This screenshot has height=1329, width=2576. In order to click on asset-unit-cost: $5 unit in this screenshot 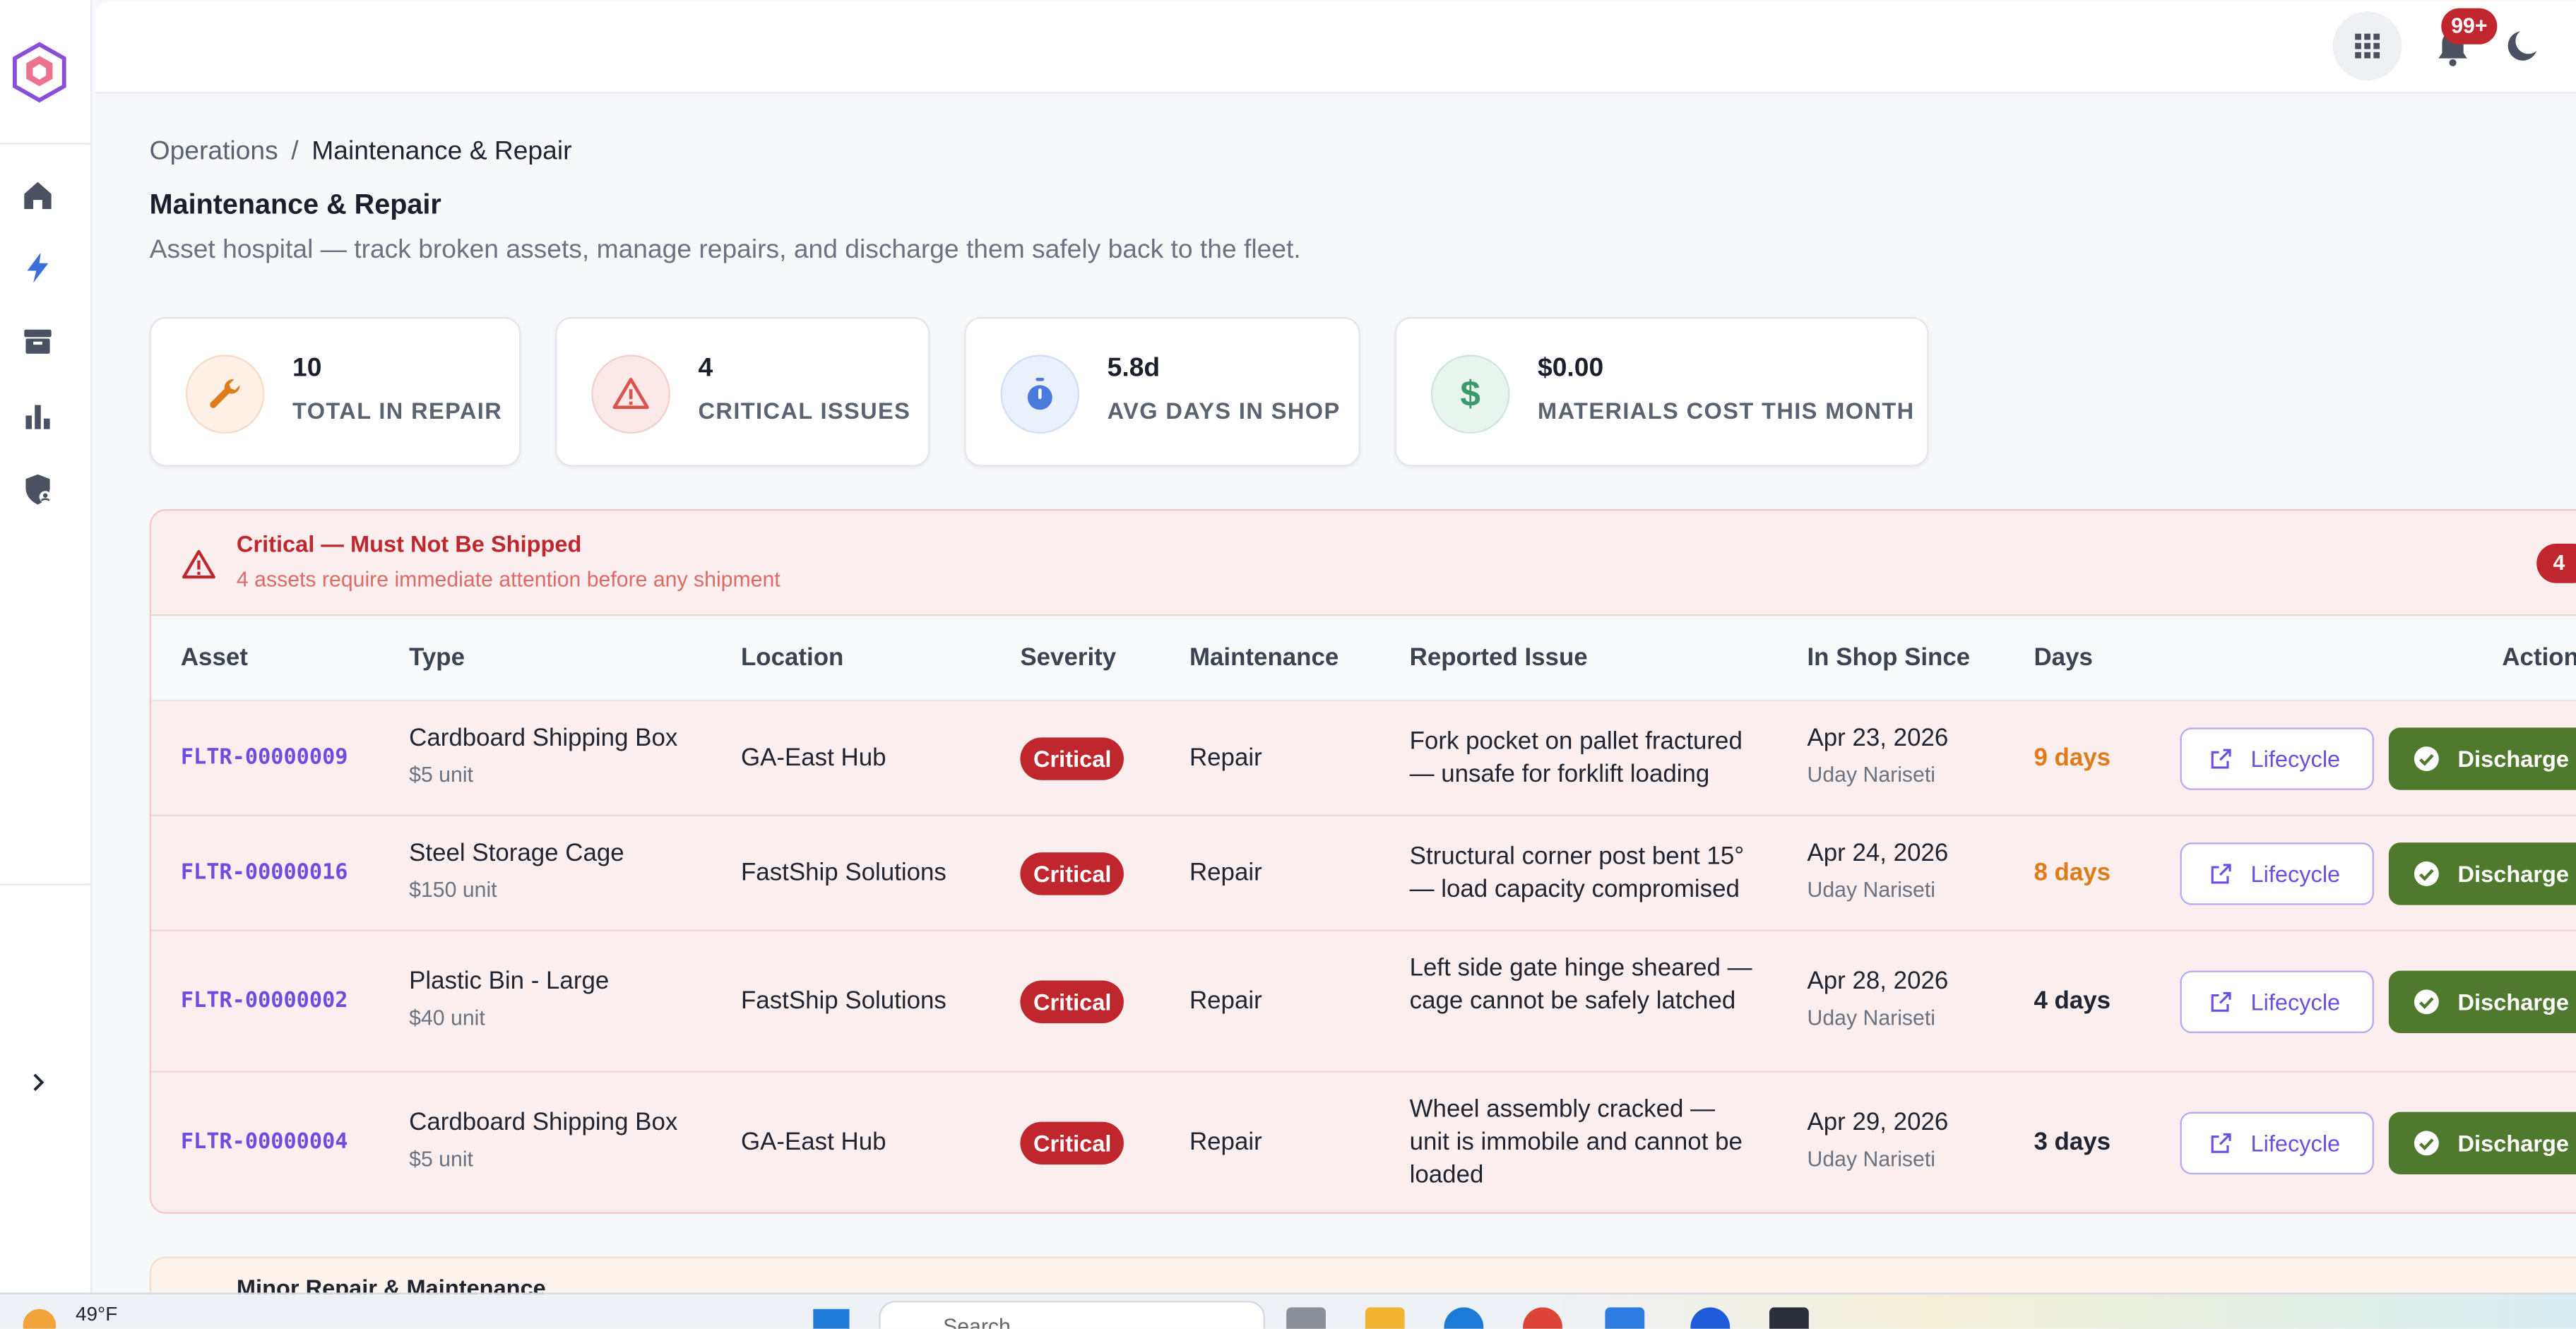, I will do `click(441, 774)`.